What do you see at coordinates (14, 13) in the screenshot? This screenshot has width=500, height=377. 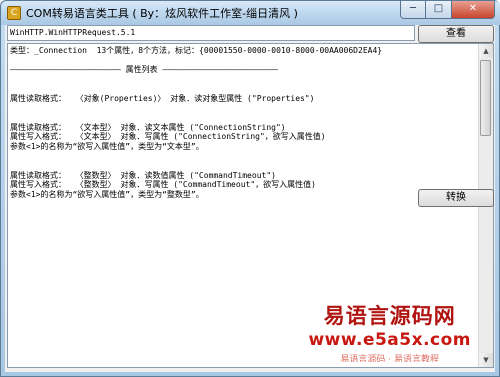 I see `app-icon: C` at bounding box center [14, 13].